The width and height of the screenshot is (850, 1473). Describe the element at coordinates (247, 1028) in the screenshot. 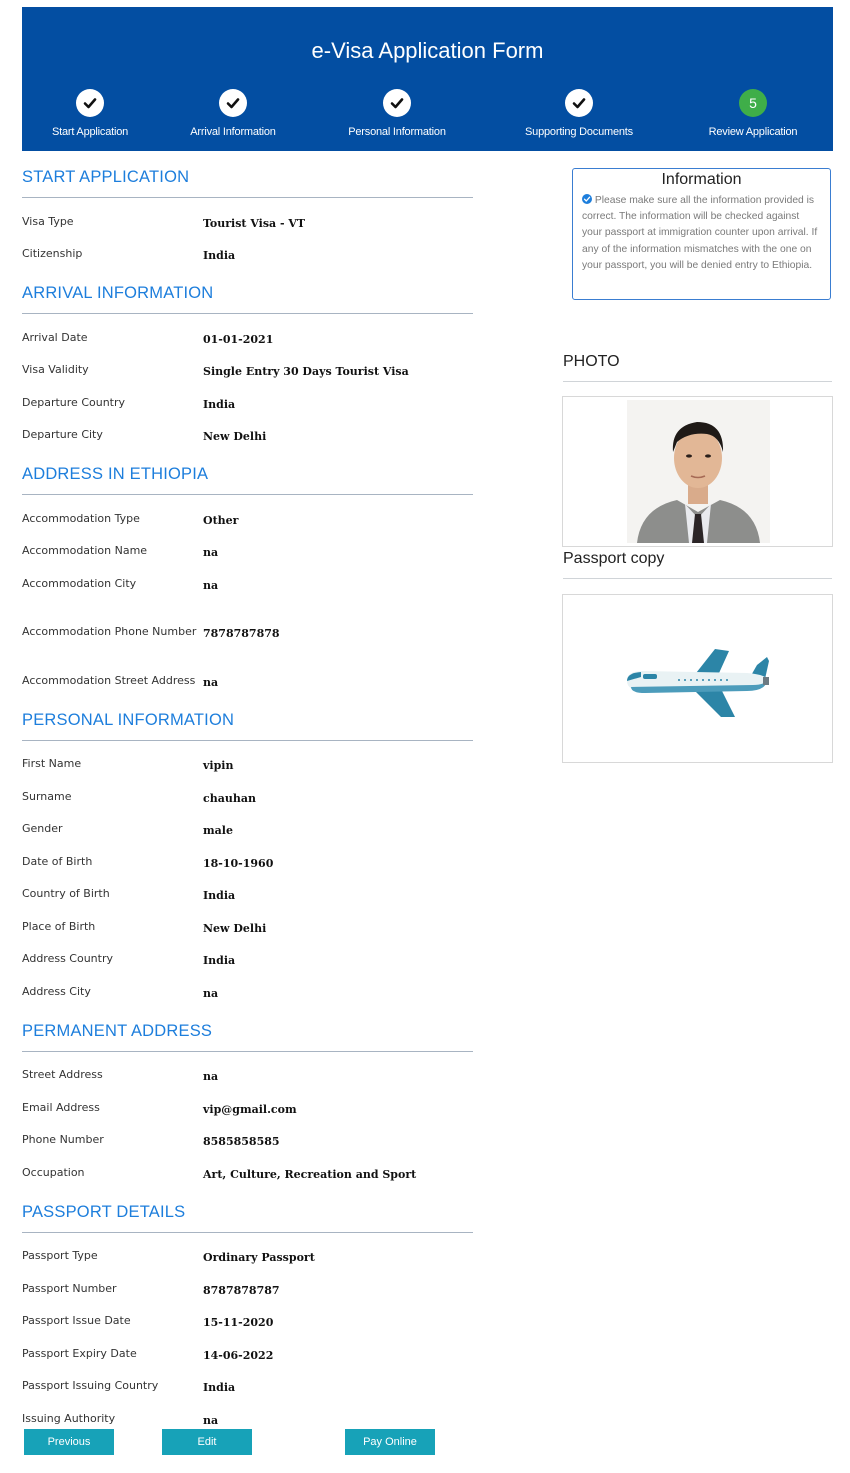

I see `section-title-permanent-address: PERMANENT ADDRESS` at that location.